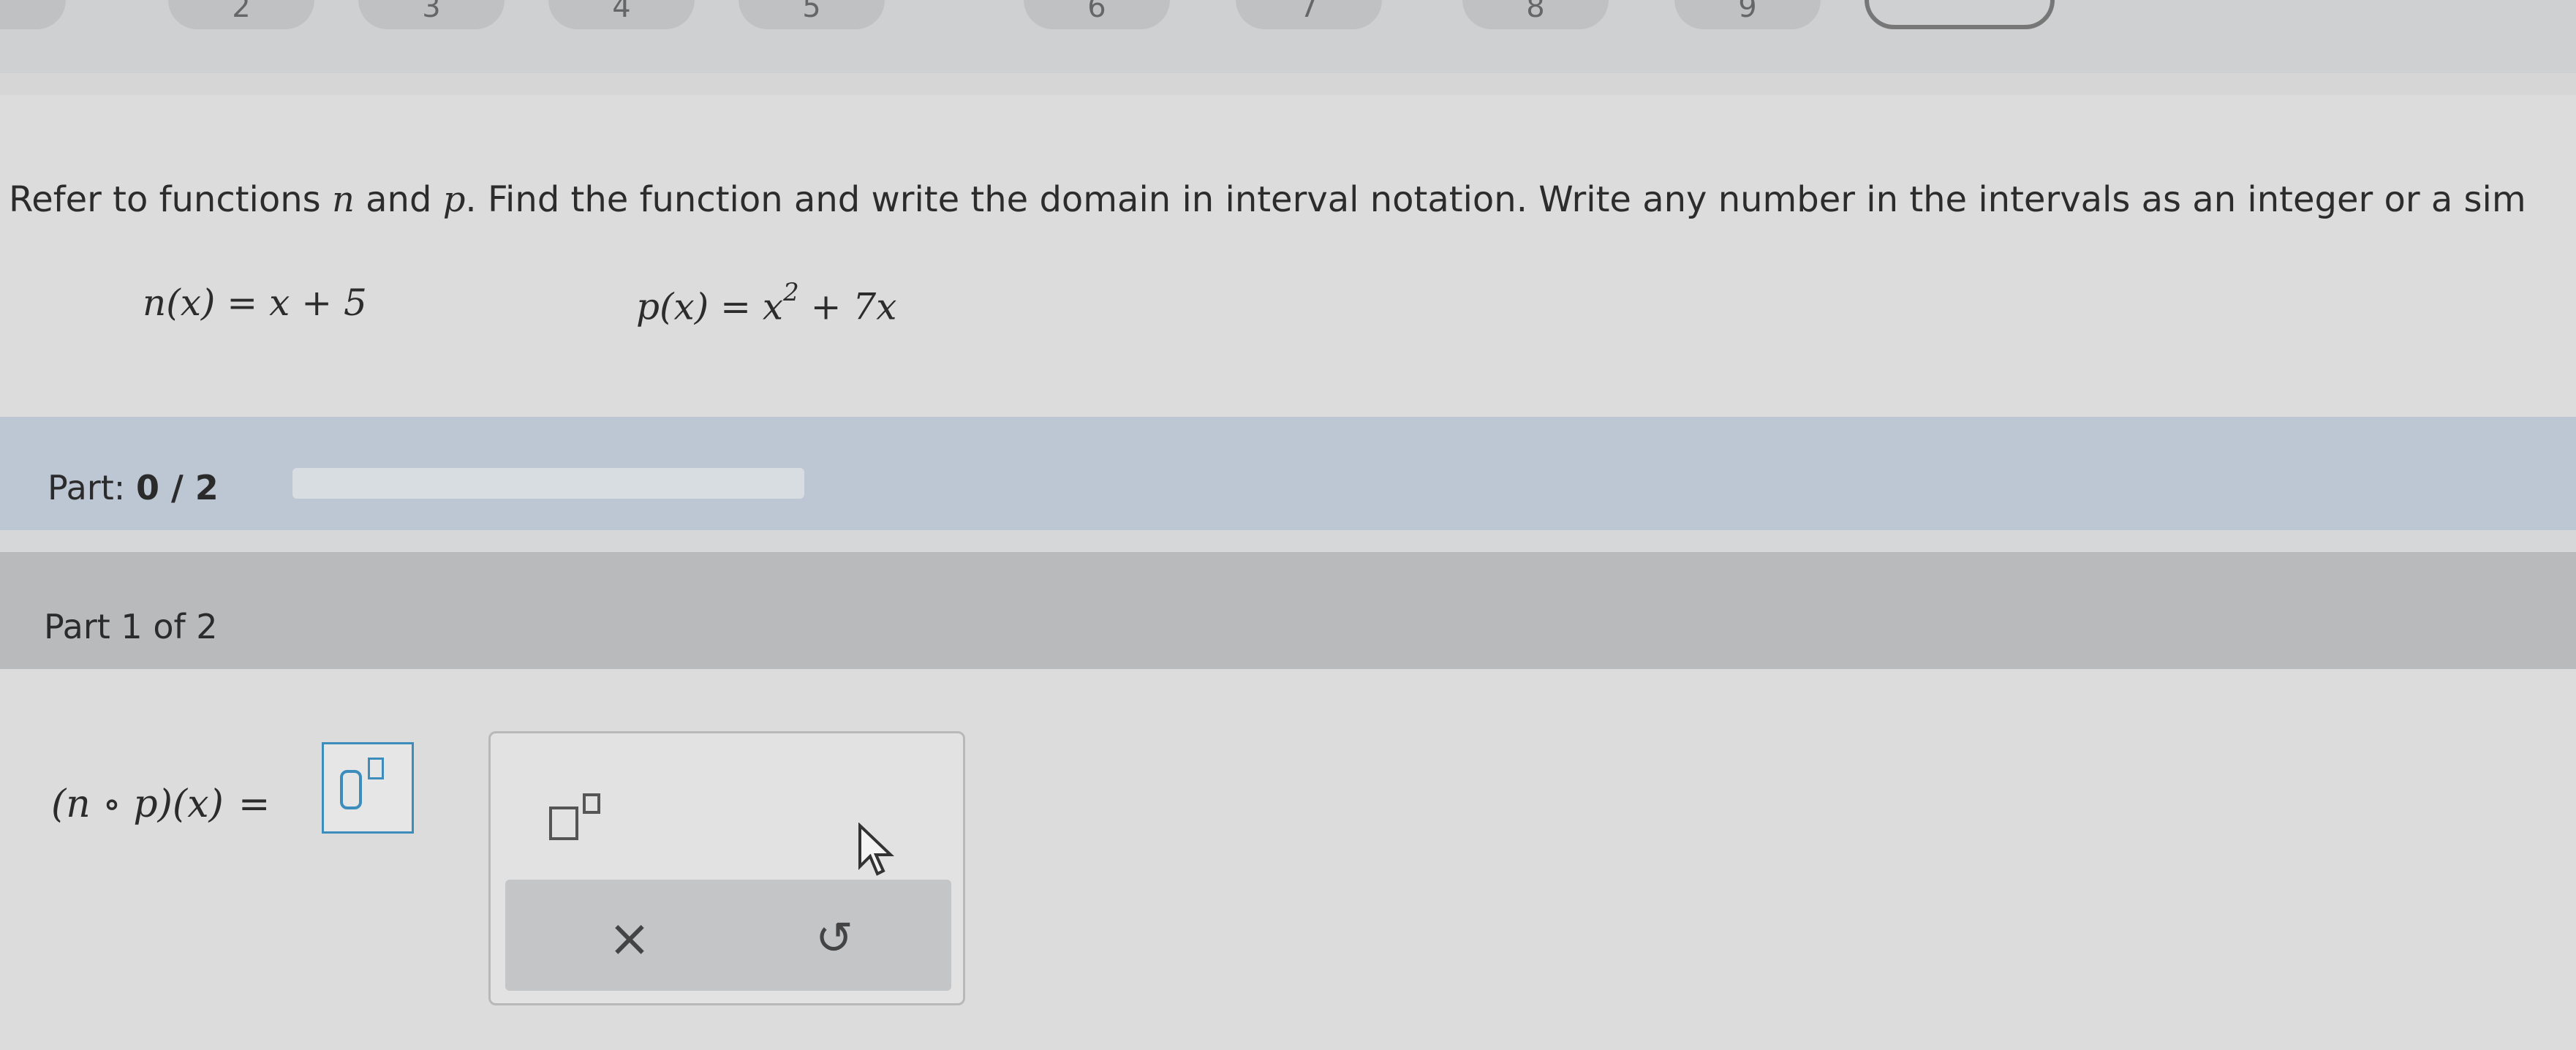  I want to click on answer-input, so click(368, 788).